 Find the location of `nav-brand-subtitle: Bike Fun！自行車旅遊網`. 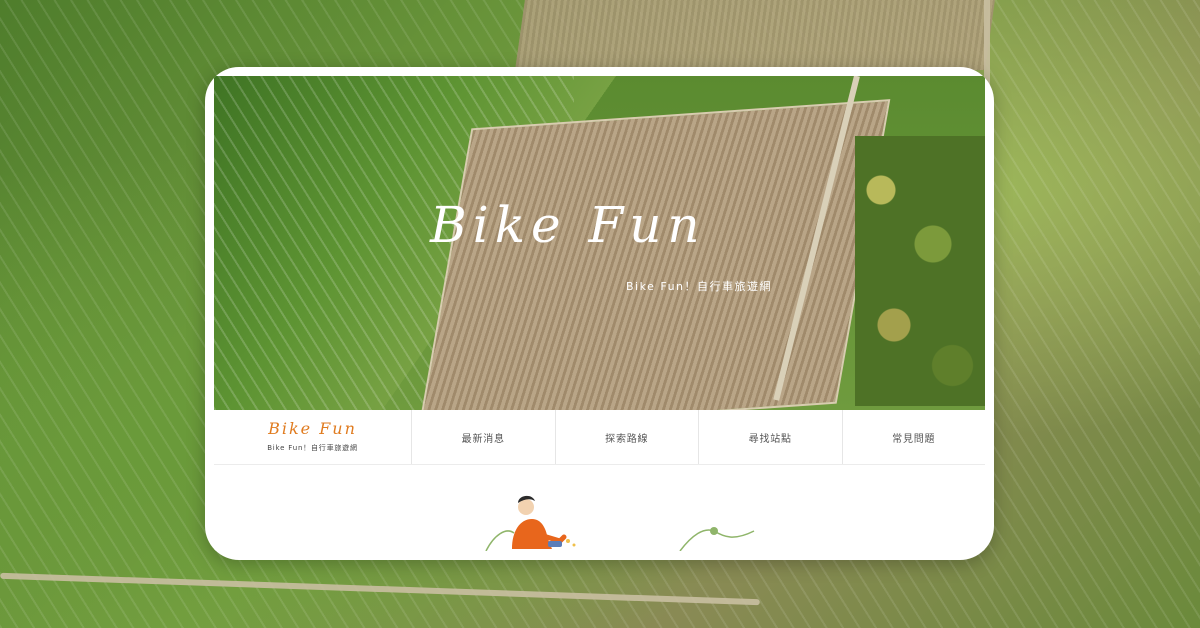

nav-brand-subtitle: Bike Fun！自行車旅遊網 is located at coordinates (312, 448).